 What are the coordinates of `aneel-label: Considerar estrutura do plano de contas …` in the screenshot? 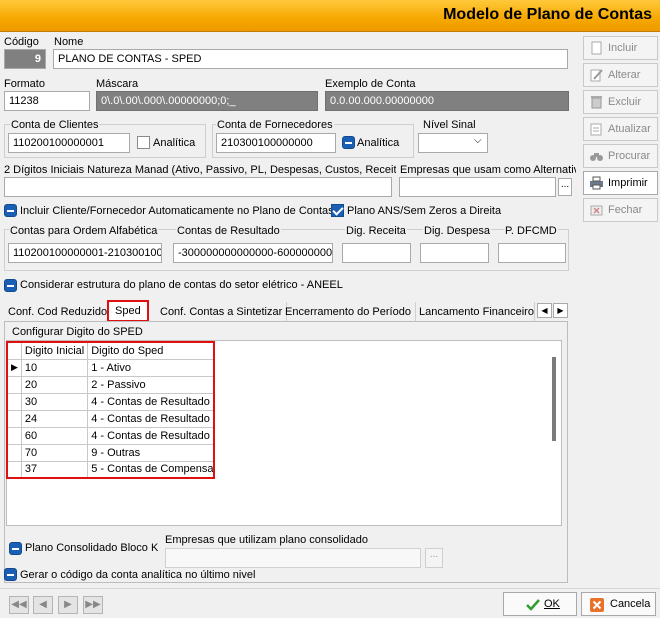 It's located at (181, 285).